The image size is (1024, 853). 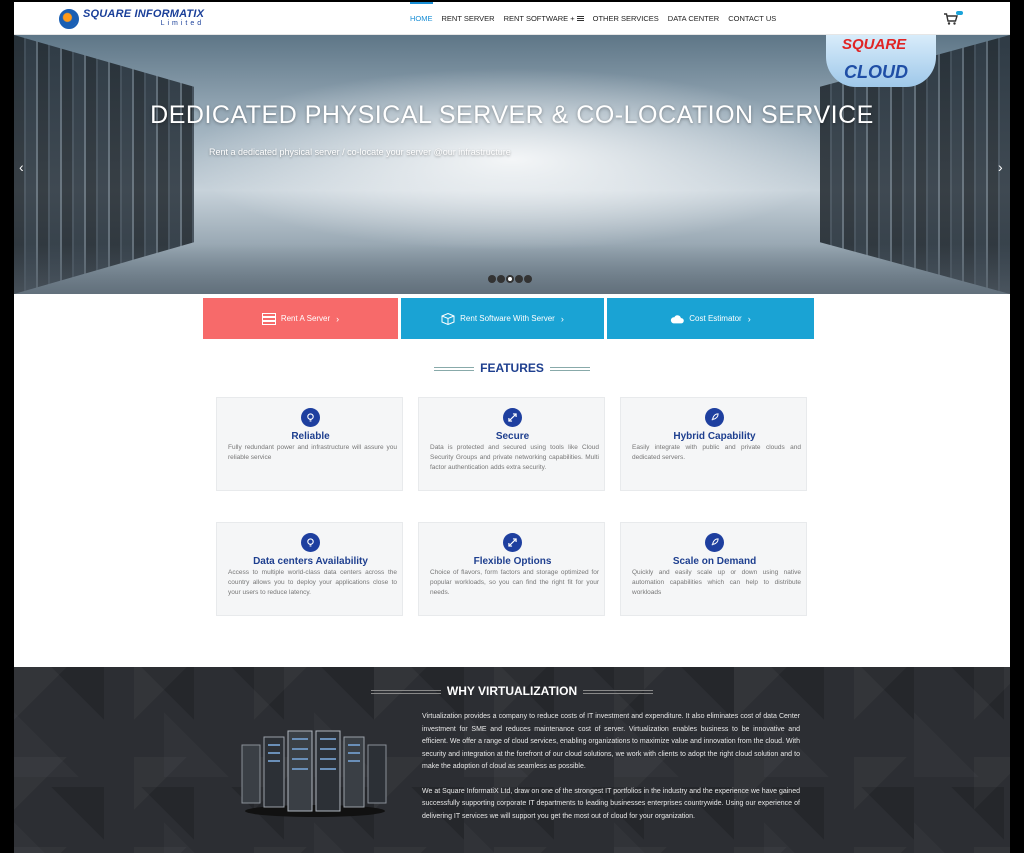 I want to click on features-heading: FEATURES, so click(x=512, y=368).